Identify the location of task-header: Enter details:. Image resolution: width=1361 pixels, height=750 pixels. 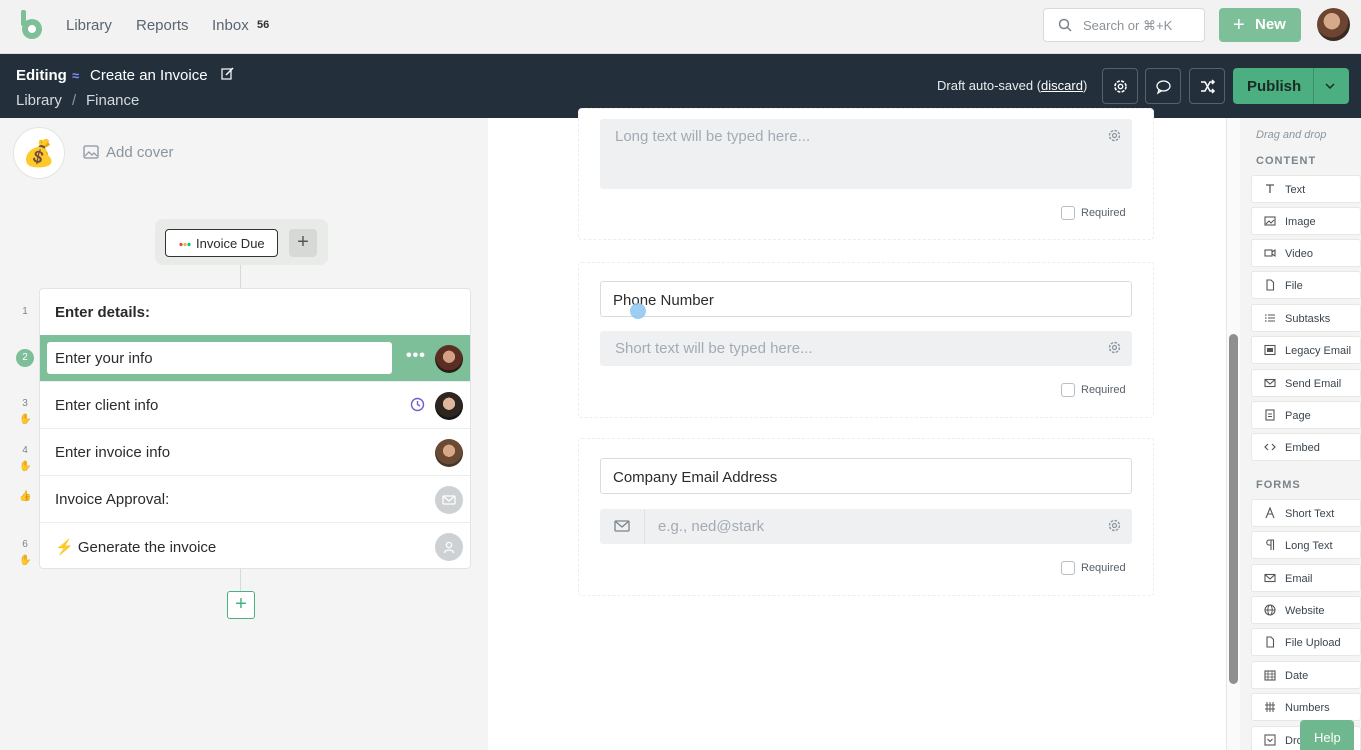
(255, 312).